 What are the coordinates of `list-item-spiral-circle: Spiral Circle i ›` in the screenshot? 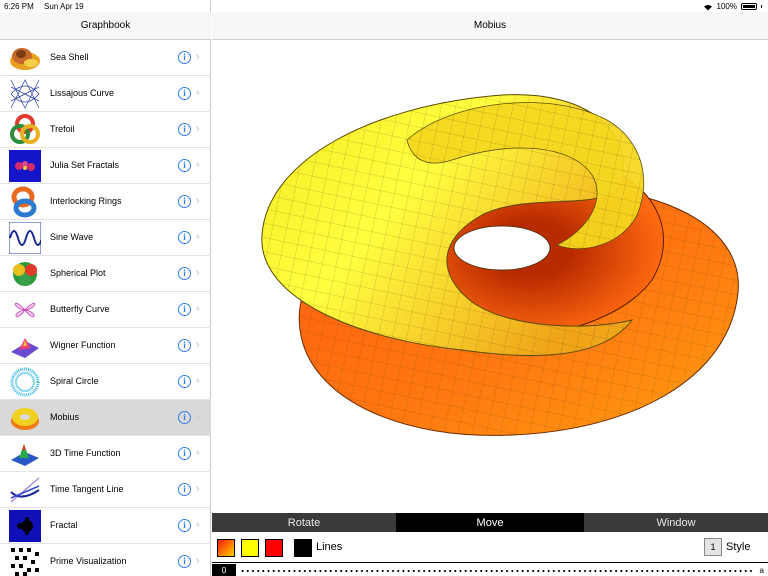 It's located at (105, 382).